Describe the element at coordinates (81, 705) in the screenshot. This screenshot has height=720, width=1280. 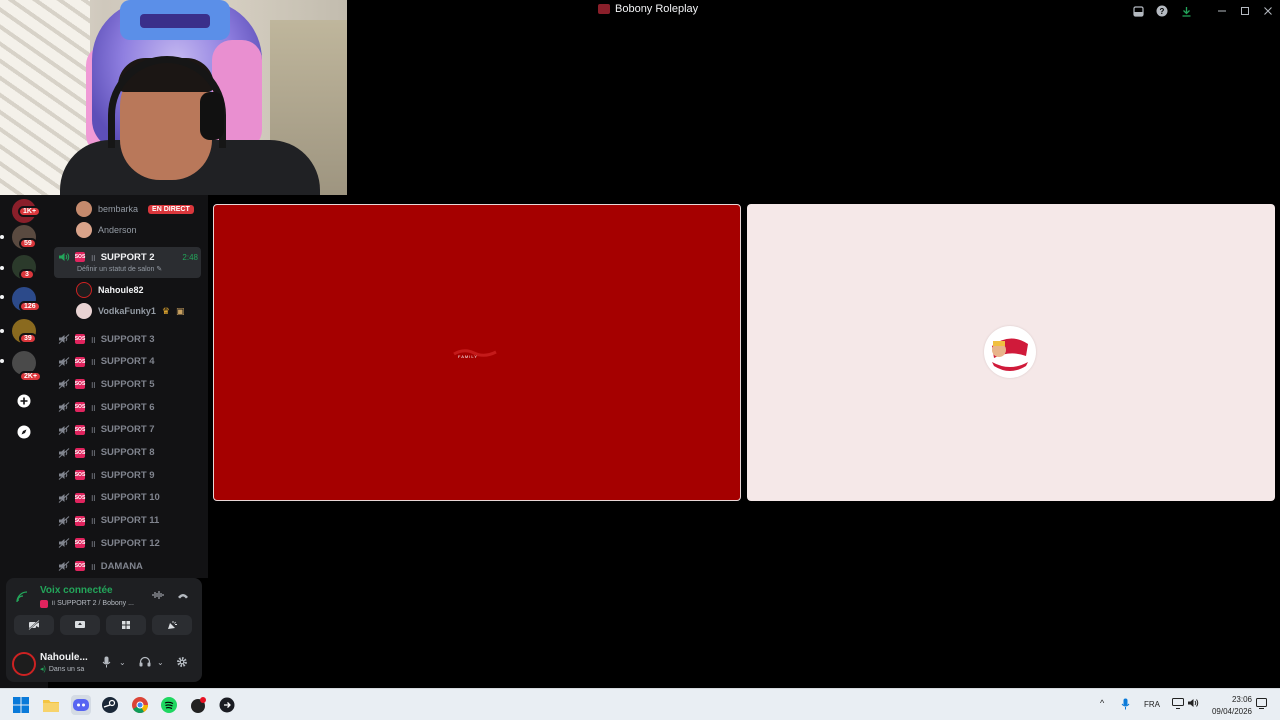
I see `discord-icon` at that location.